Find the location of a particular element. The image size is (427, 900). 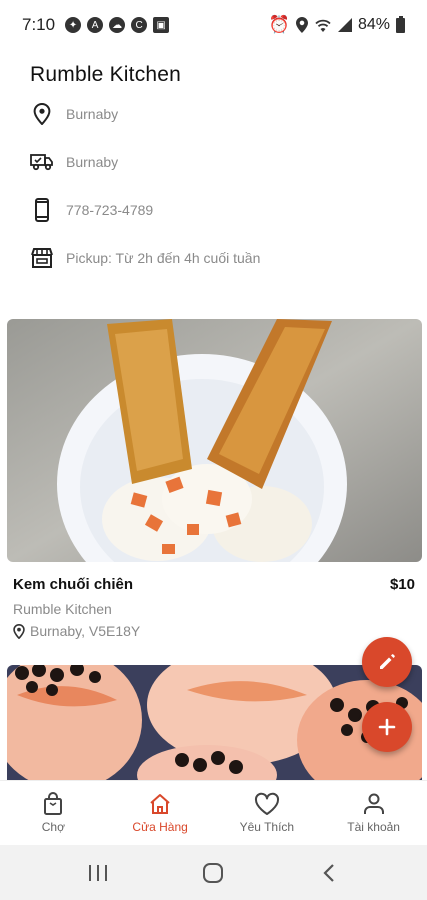

nav-item-account: Tài khoản is located at coordinates (373, 813).